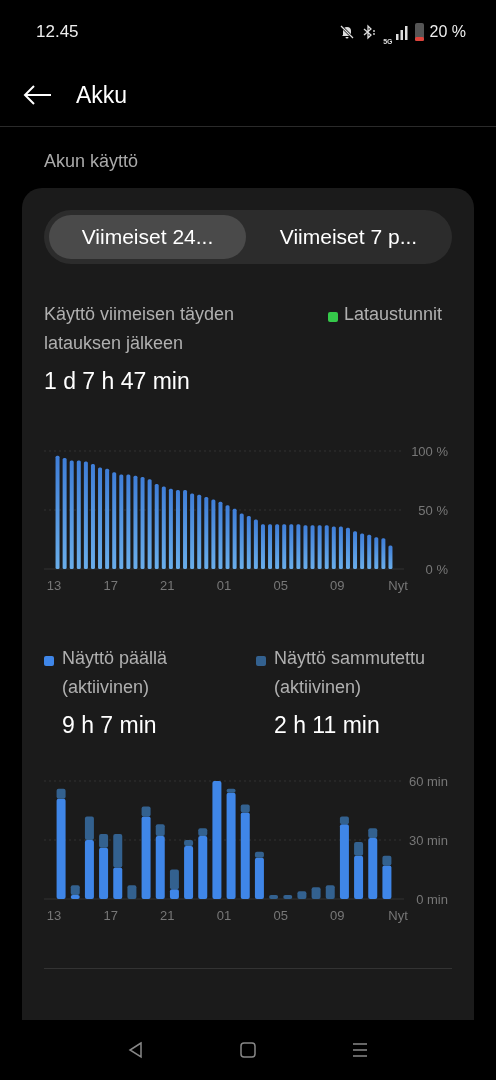 Image resolution: width=496 pixels, height=1080 pixels. I want to click on back-arrow-icon, so click(37, 95).